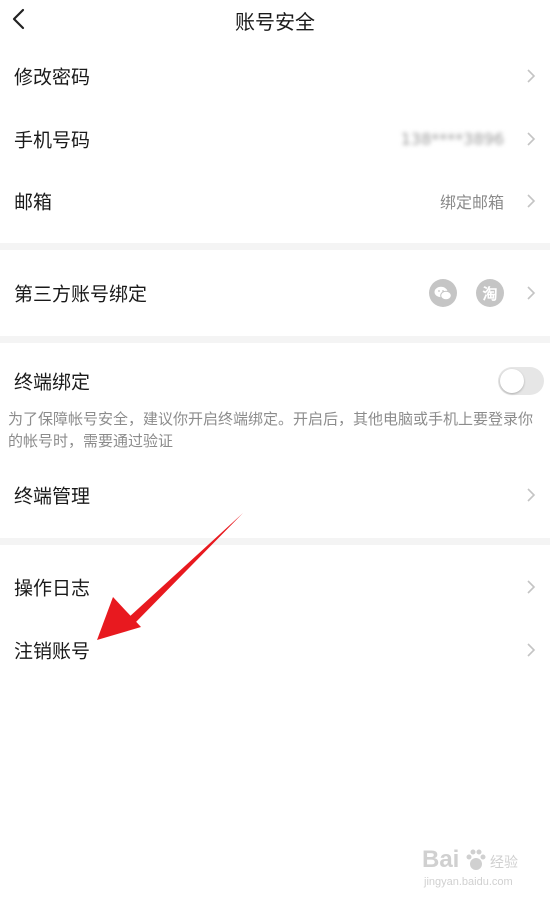 This screenshot has width=550, height=900. I want to click on top-bar: 账号安全, so click(275, 20).